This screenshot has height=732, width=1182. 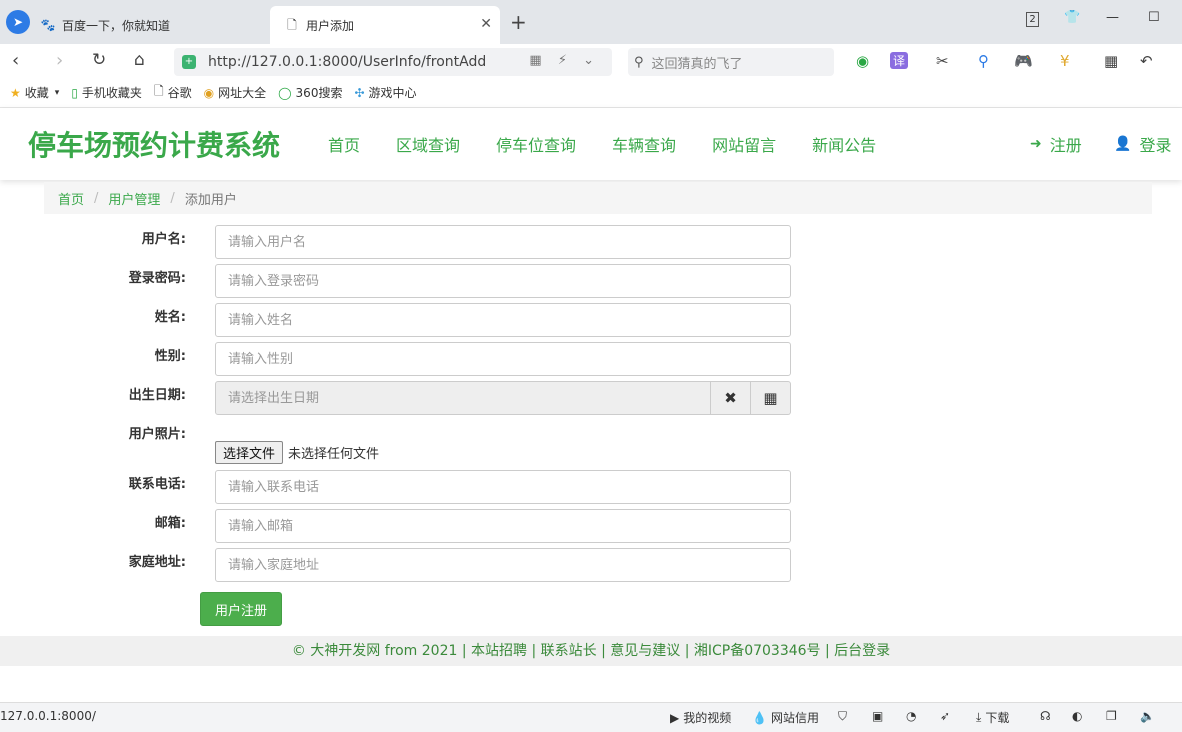 I want to click on reload-icon: ↻, so click(x=99, y=60).